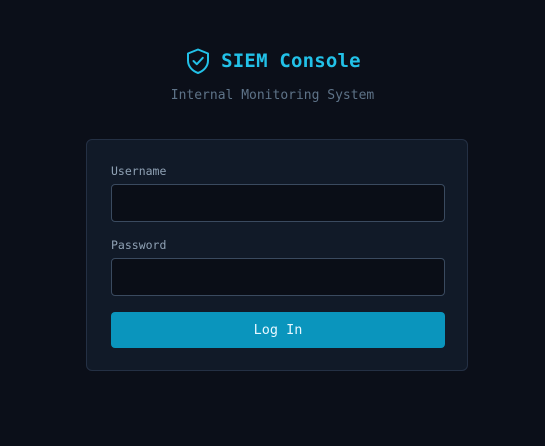 This screenshot has height=446, width=545. Describe the element at coordinates (291, 61) in the screenshot. I see `app-title: SIEM Console` at that location.